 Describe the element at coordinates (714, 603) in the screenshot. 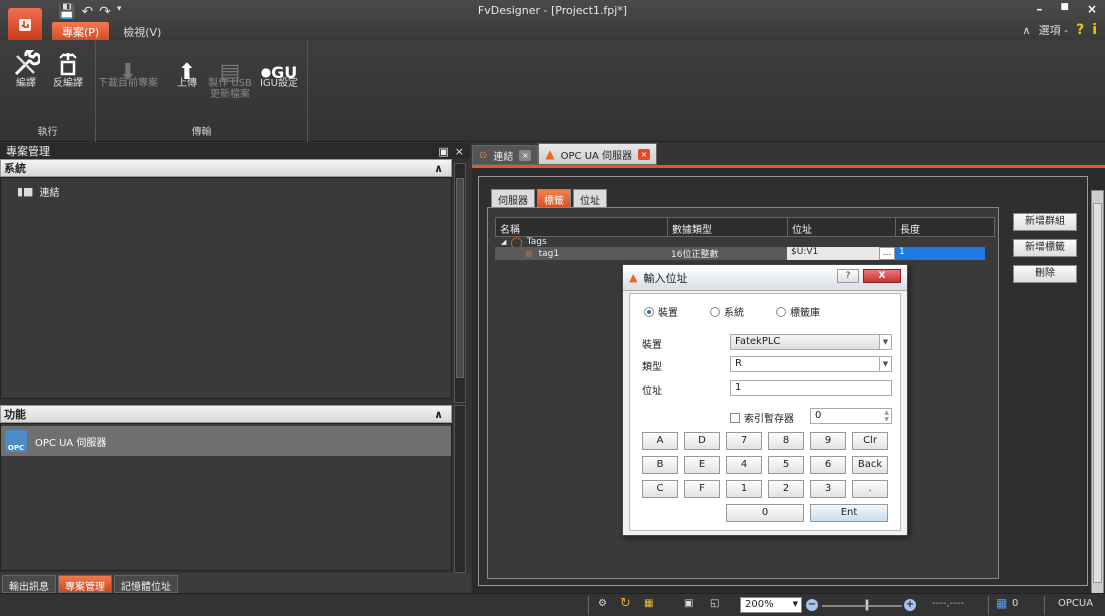

I see `fit-window-icon: ◱` at that location.